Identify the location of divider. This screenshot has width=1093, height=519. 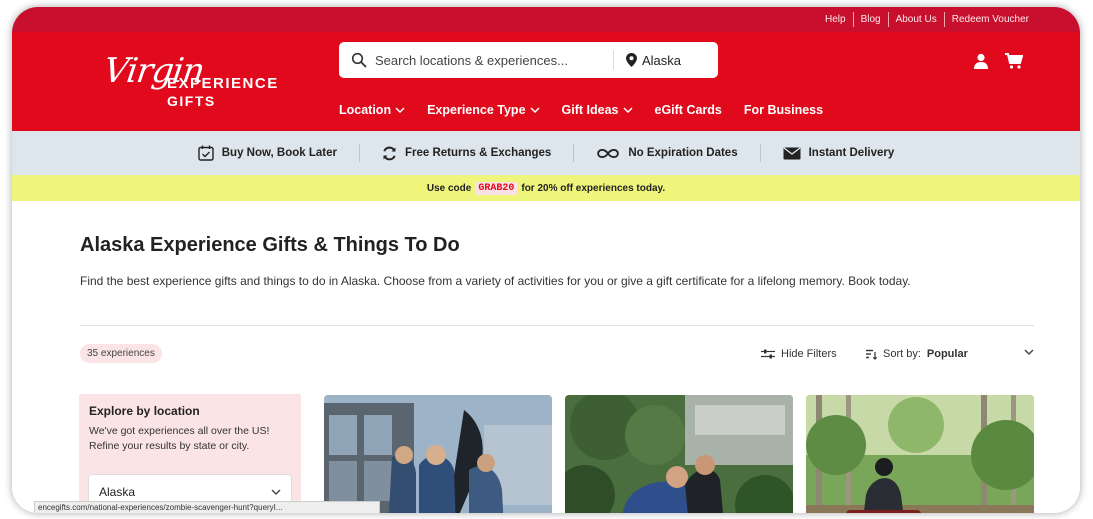
(557, 325).